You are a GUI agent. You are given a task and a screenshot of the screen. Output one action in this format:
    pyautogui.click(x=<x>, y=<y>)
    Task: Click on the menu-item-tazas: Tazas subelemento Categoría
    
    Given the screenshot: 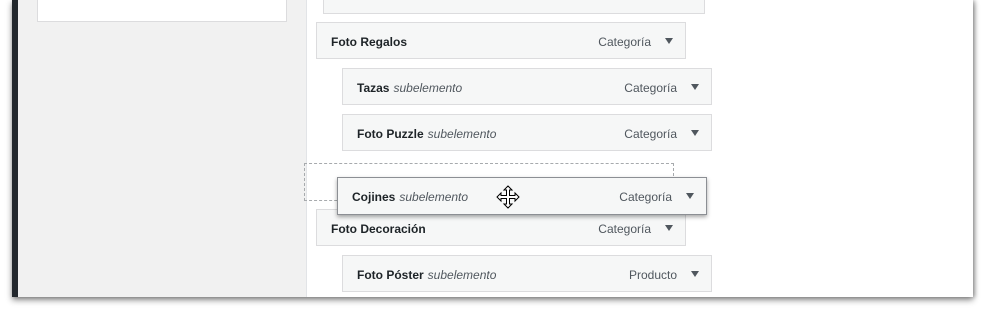 What is the action you would take?
    pyautogui.click(x=527, y=86)
    